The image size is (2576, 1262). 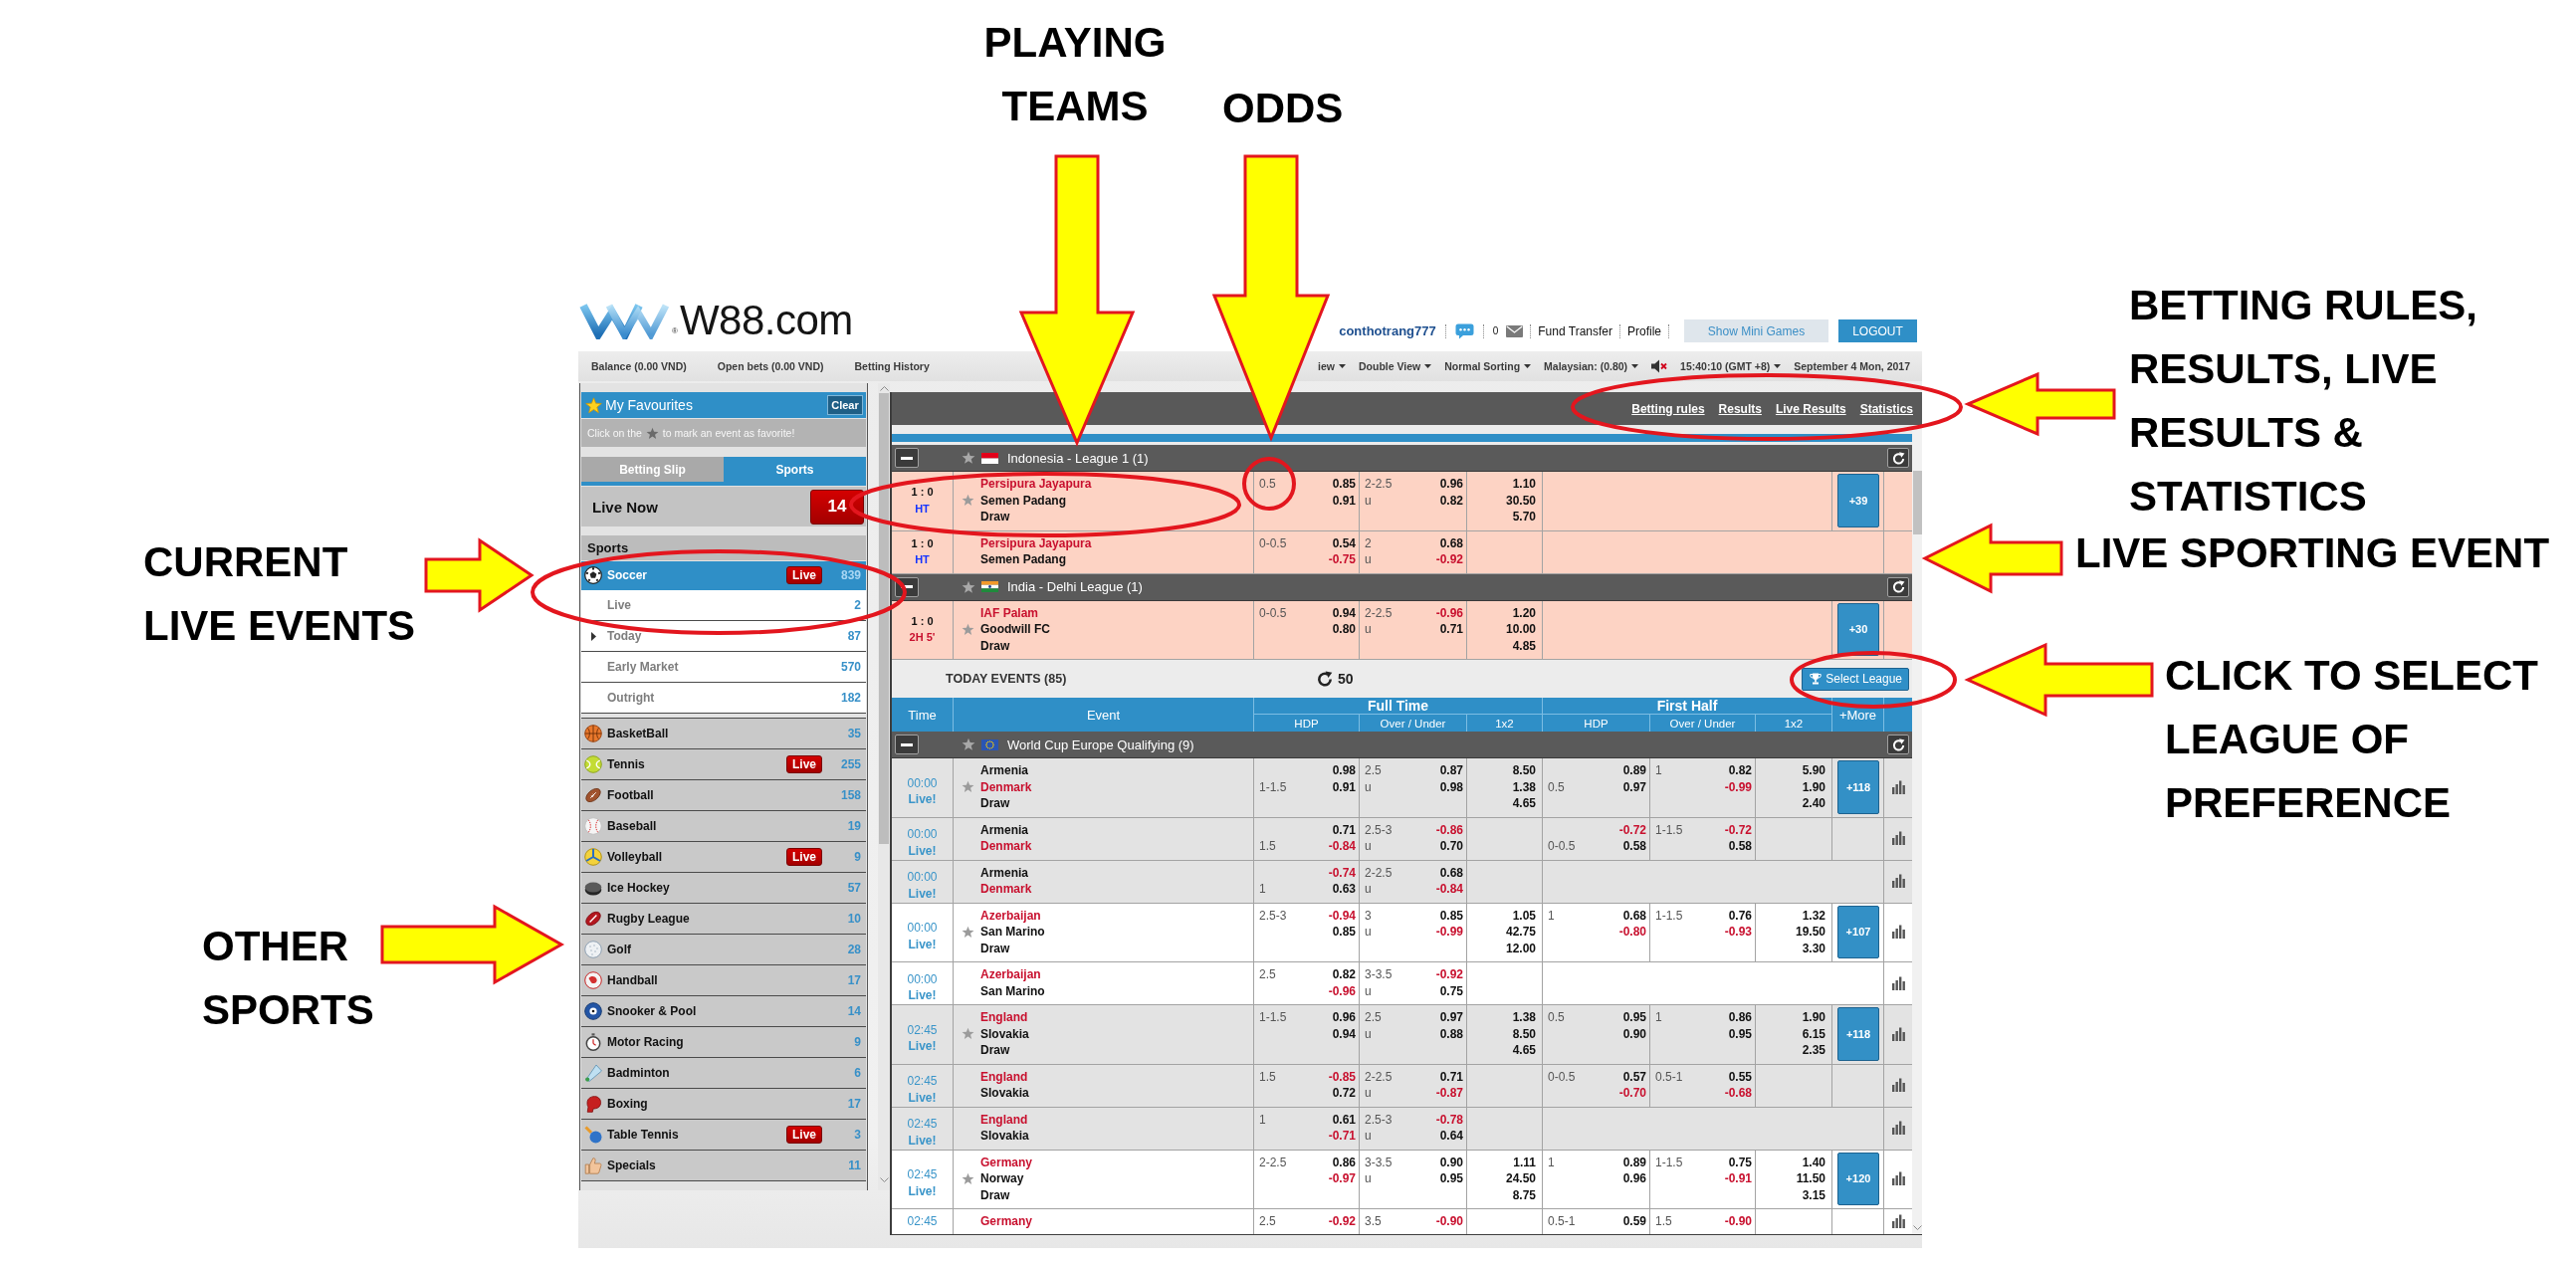 I want to click on envelope-icon, so click(x=1515, y=331).